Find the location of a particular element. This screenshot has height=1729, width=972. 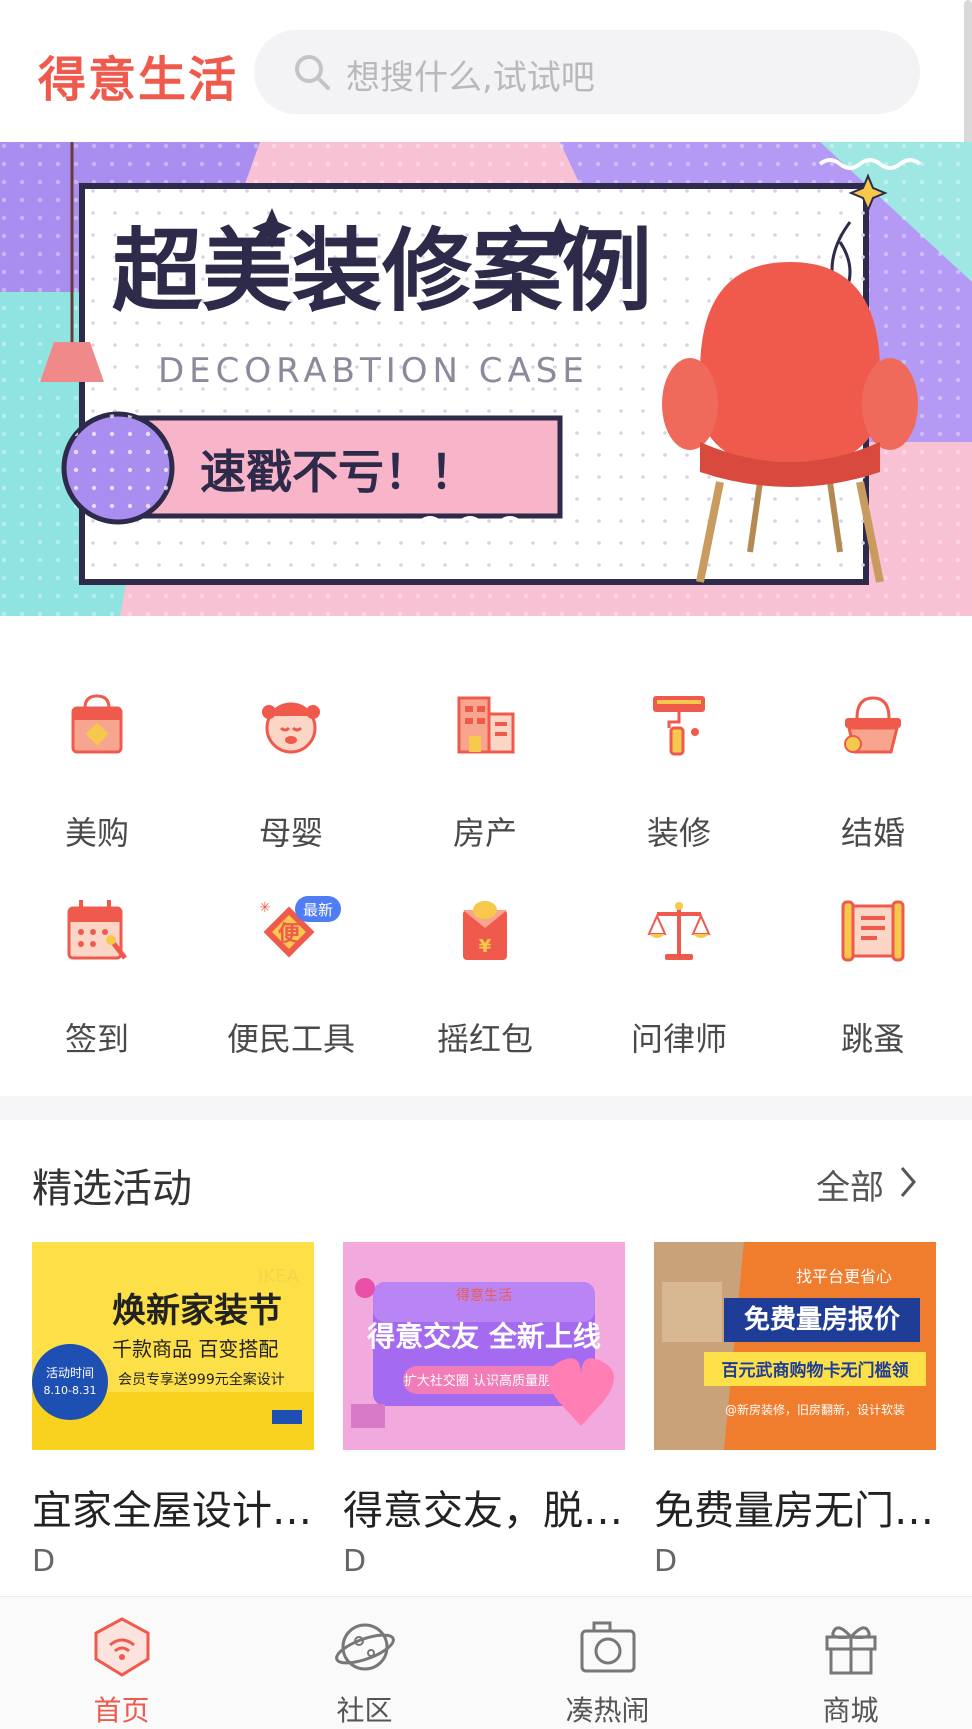

category-tiaozao: 跳蚤 is located at coordinates (873, 962).